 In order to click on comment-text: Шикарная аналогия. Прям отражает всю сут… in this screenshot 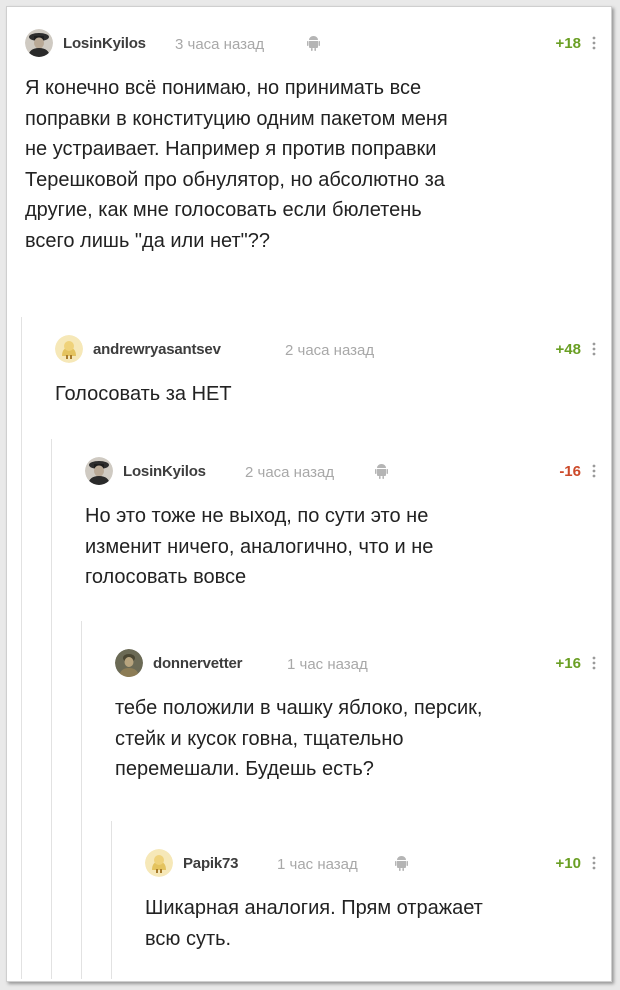, I will do `click(314, 923)`.